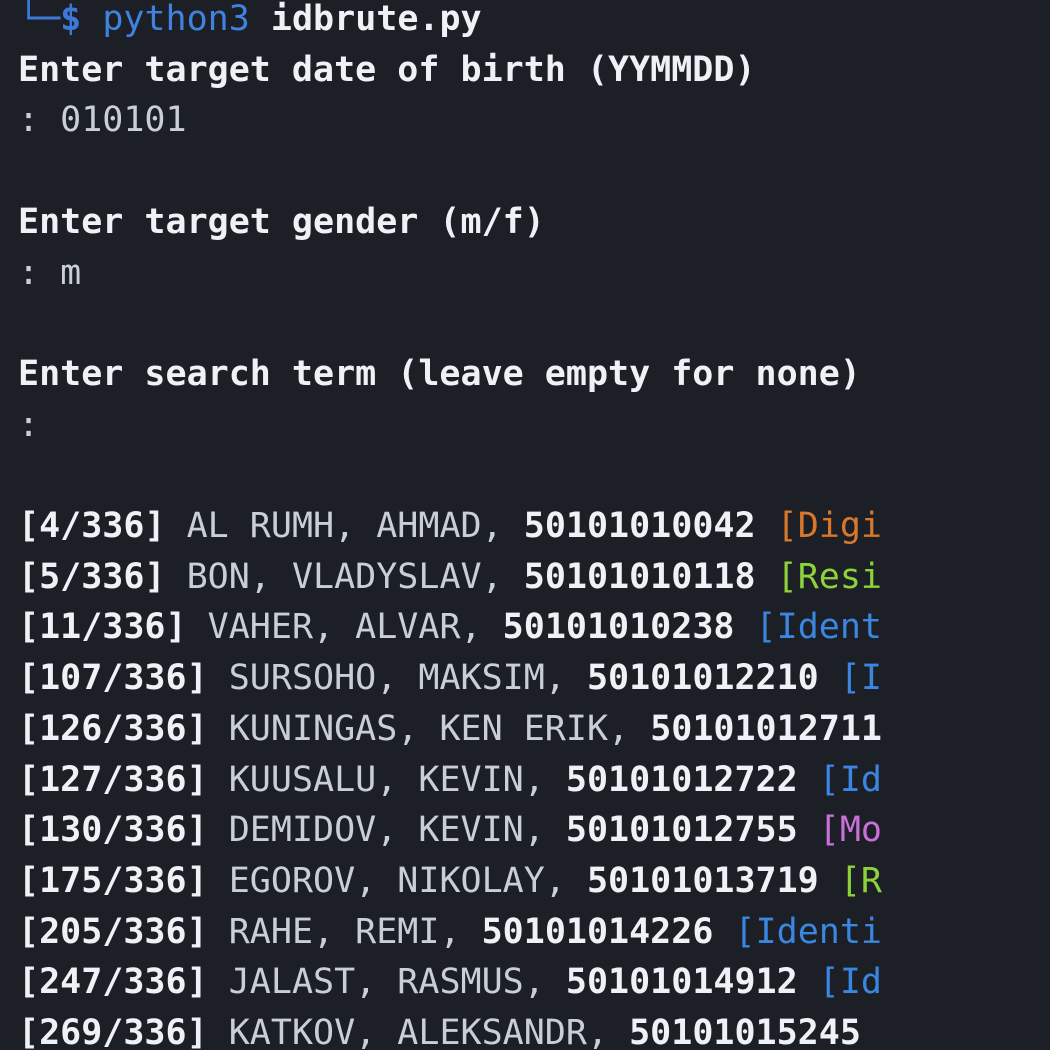 The image size is (1050, 1050). Describe the element at coordinates (829, 526) in the screenshot. I see `result-document-tag: [Digi` at that location.